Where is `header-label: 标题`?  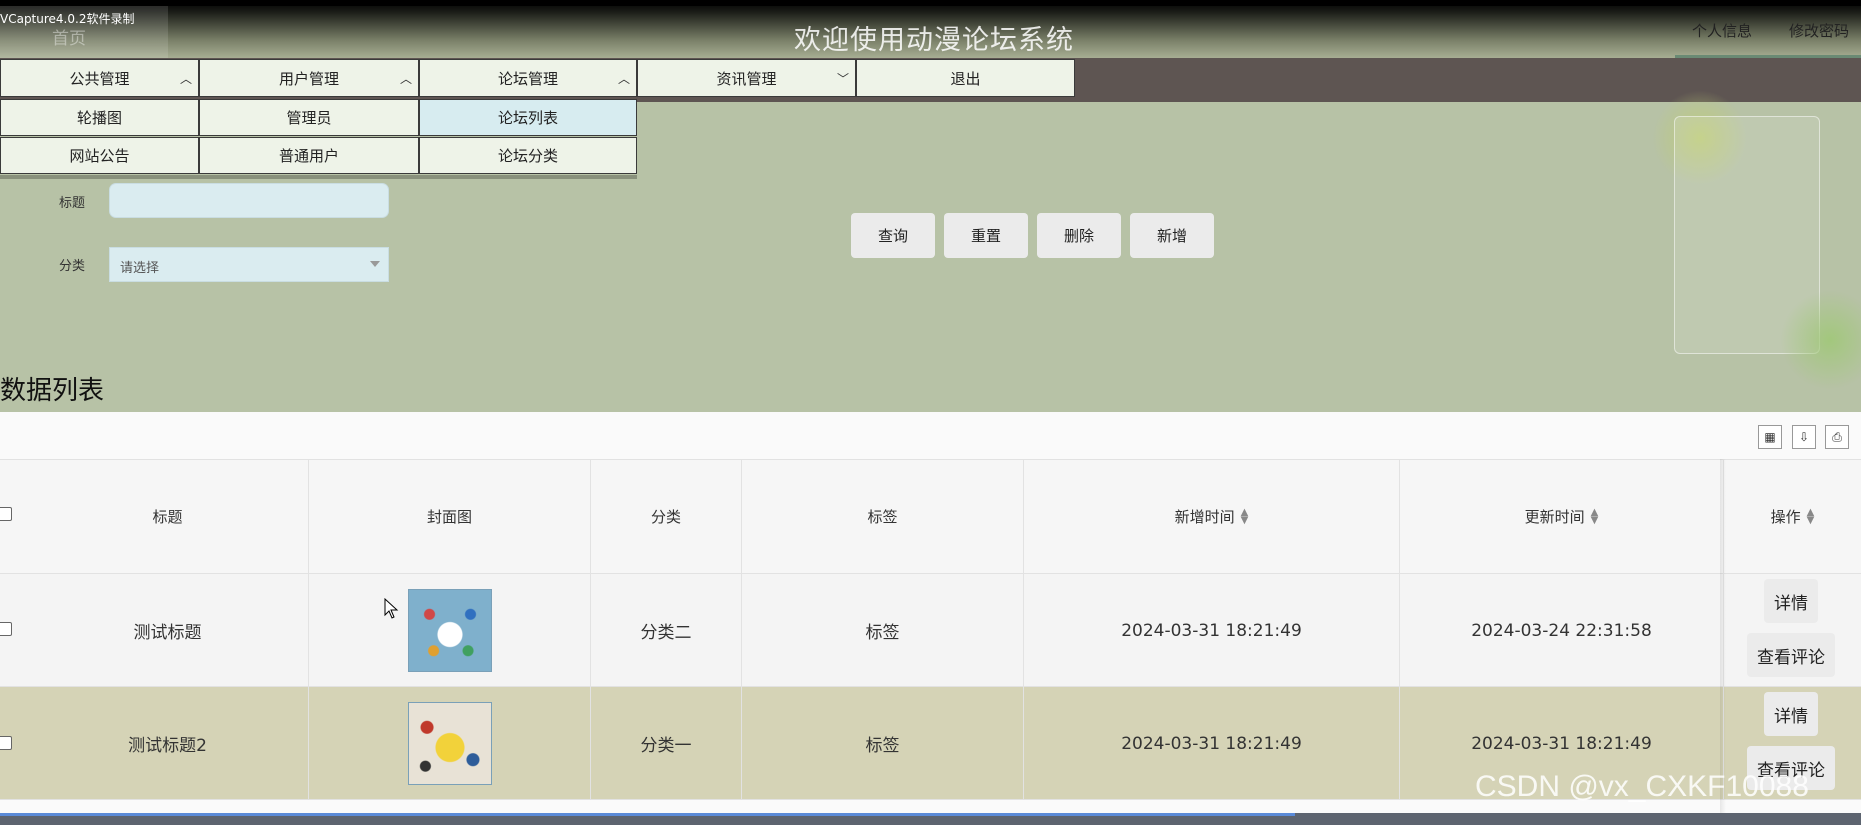 header-label: 标题 is located at coordinates (167, 517).